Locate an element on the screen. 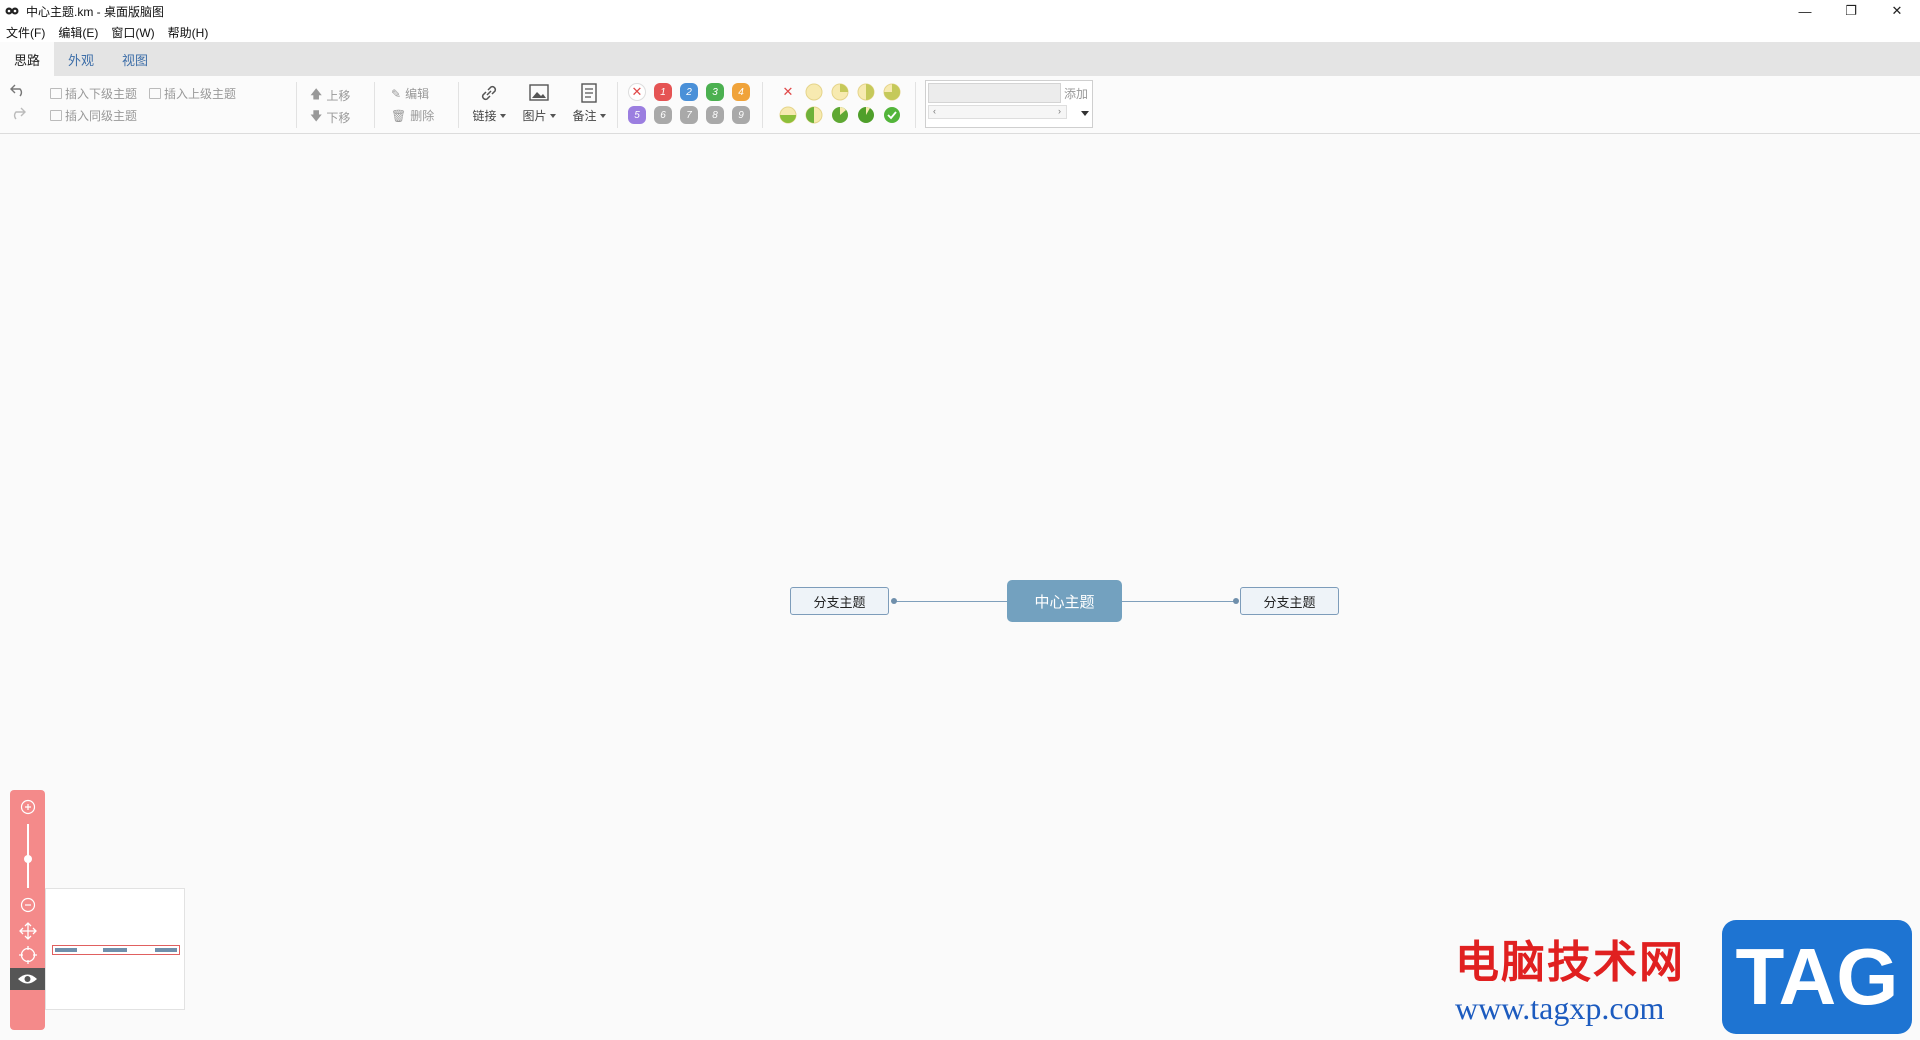 The height and width of the screenshot is (1040, 1920). navigator-minimap is located at coordinates (115, 949).